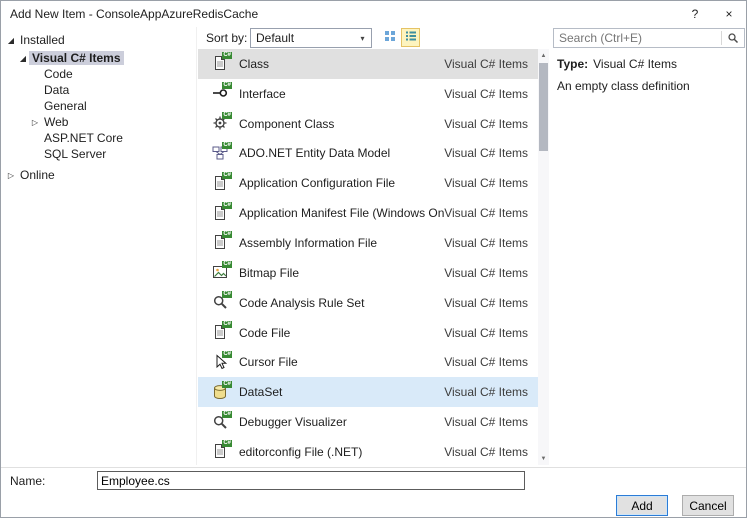 The width and height of the screenshot is (747, 518). I want to click on list-item-interface: C# Interface Visual C# Items, so click(368, 94).